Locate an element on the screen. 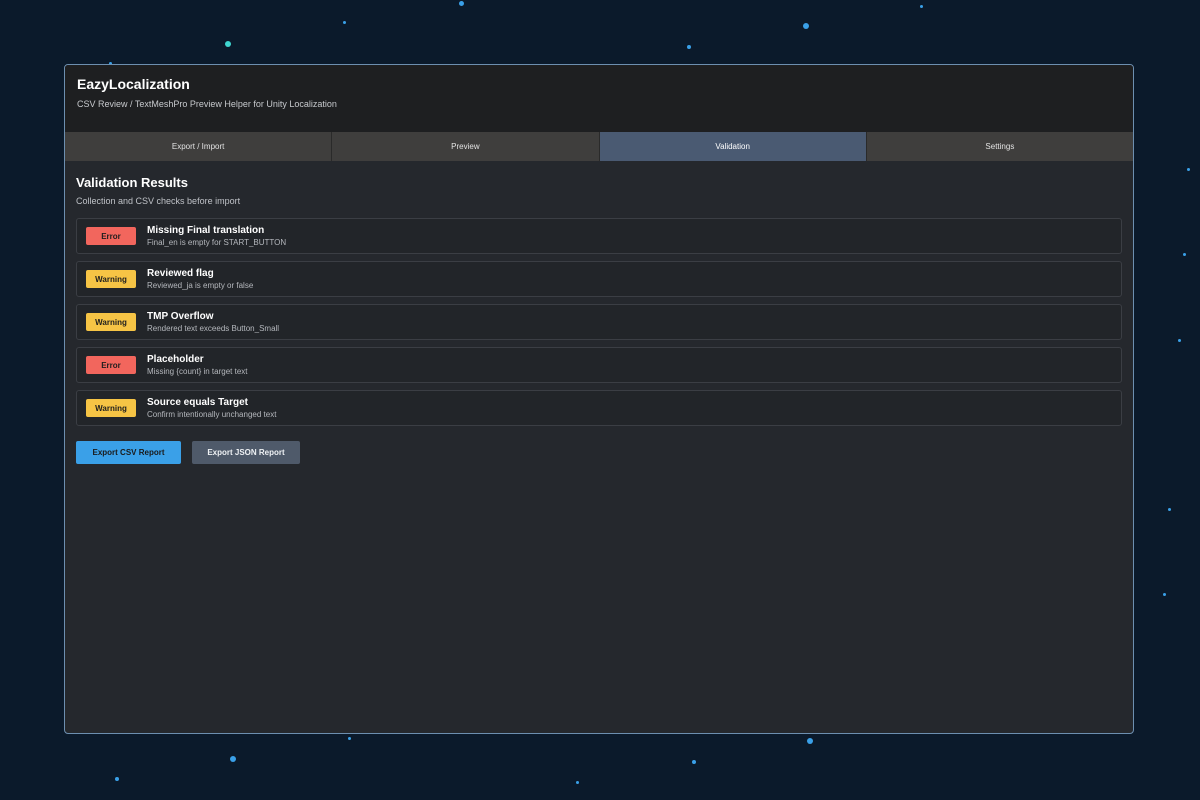  app-title: EazyLocalization is located at coordinates (133, 84).